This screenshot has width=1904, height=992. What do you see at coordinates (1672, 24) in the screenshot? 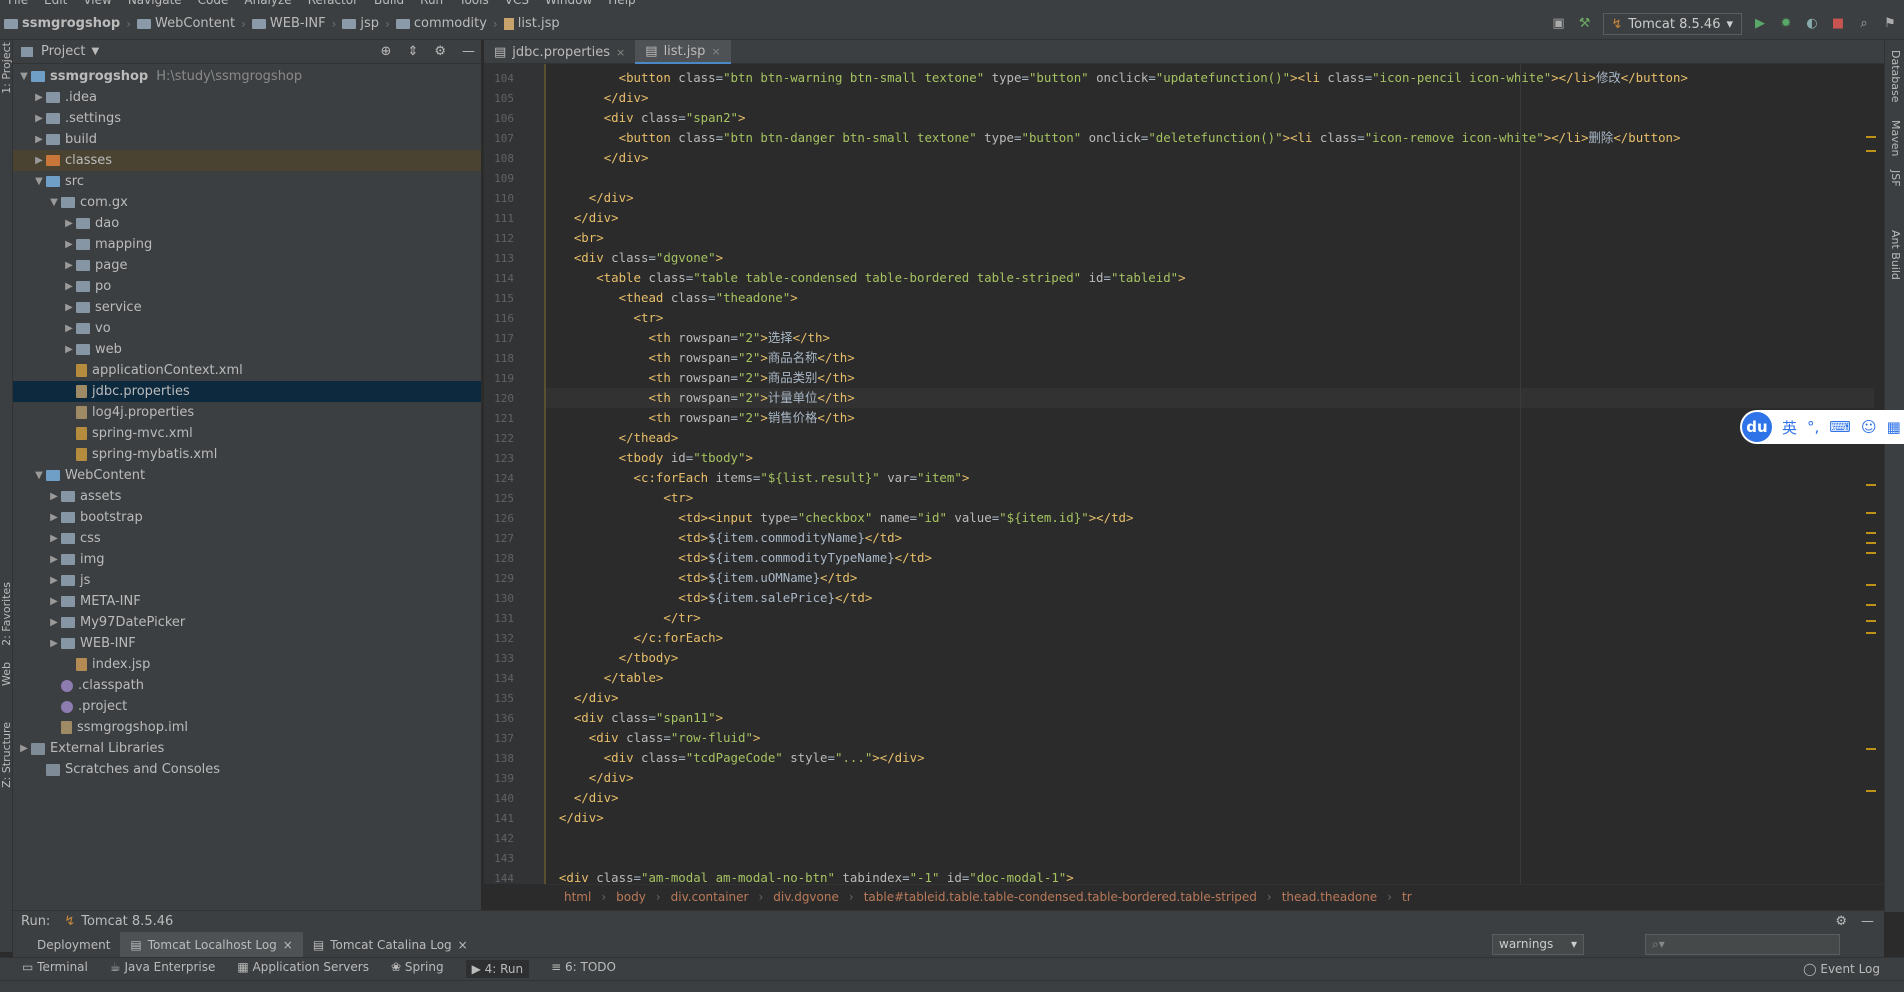
I see `run-config-select: ↯ Tomcat 8.5.46 ▾` at bounding box center [1672, 24].